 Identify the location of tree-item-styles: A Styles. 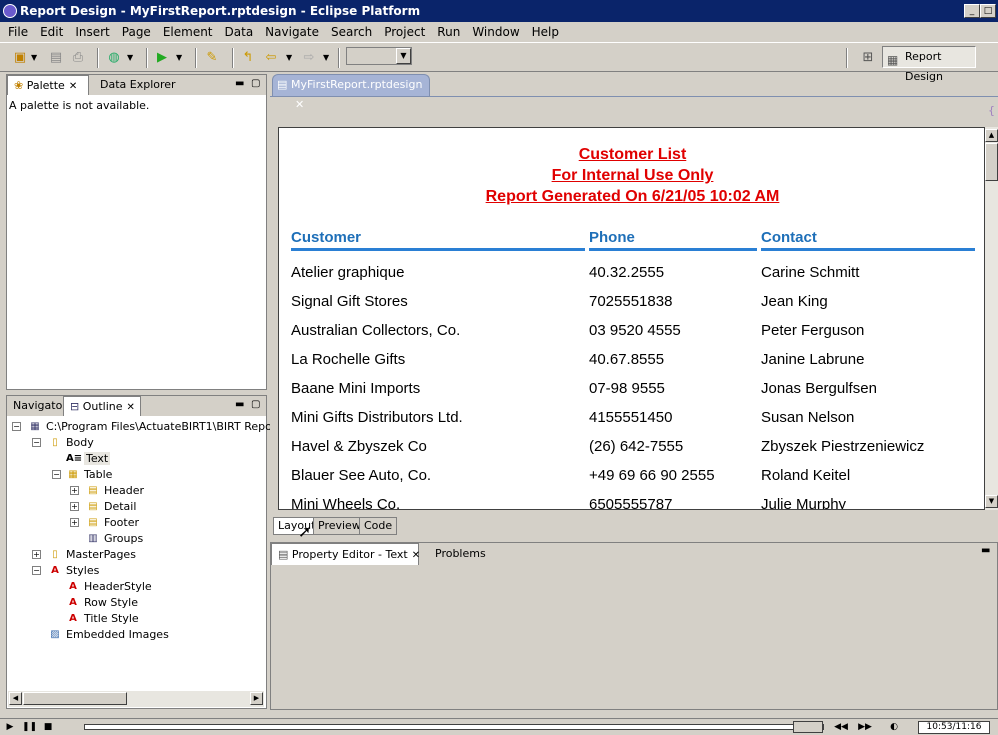
(73, 571).